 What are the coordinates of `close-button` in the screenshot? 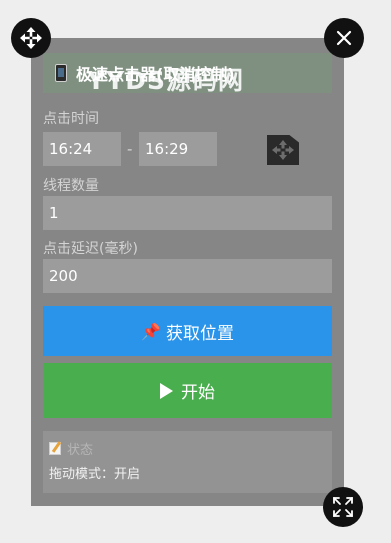 It's located at (344, 38).